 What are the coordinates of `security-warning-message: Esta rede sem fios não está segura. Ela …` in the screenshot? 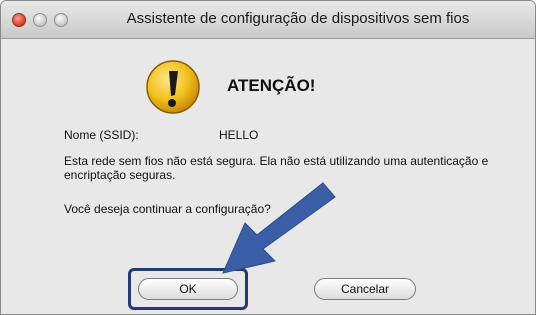 It's located at (276, 168).